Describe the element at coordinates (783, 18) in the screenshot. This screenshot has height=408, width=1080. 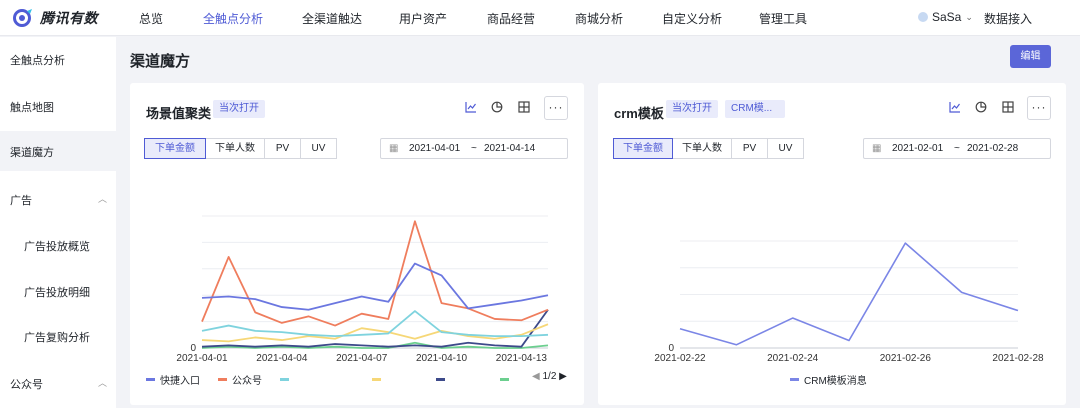
I see `nav-admin-tools: 管理工具` at that location.